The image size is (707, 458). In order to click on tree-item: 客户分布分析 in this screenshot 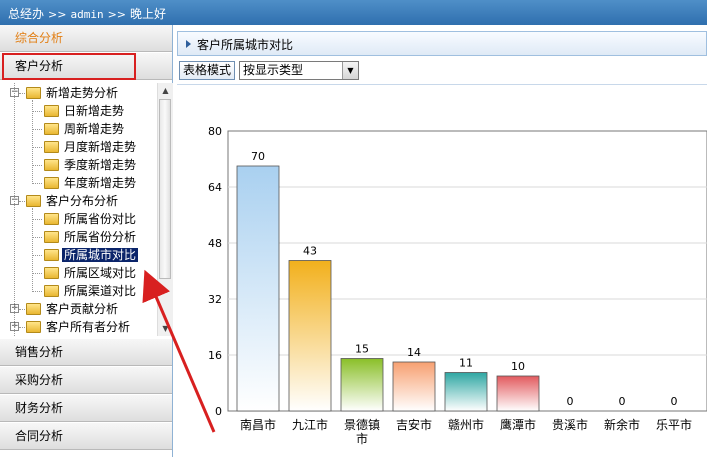, I will do `click(73, 201)`.